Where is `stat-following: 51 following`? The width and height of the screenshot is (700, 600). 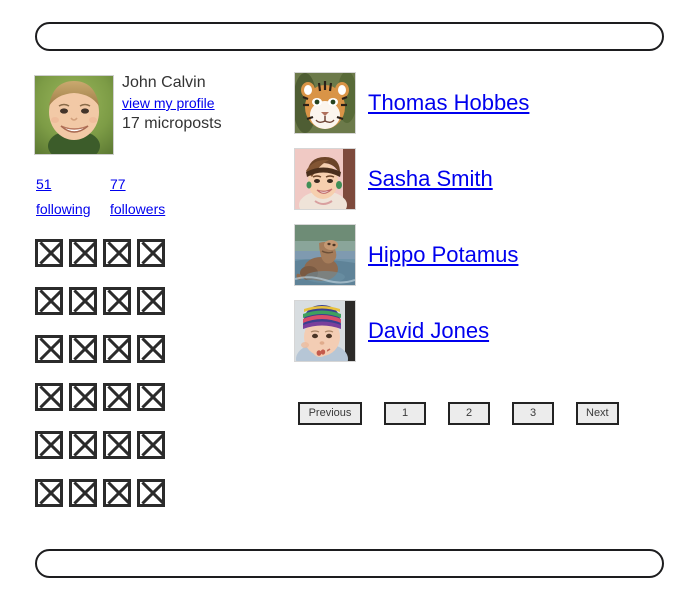
stat-following: 51 following is located at coordinates (76, 197).